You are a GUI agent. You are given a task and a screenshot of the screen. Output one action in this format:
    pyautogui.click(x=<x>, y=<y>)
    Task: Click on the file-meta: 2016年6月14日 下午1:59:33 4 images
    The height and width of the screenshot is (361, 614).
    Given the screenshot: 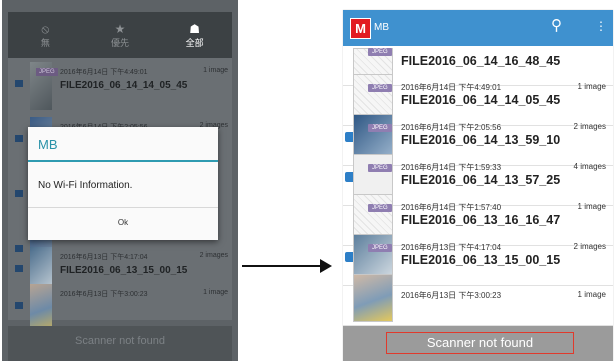 What is the action you would take?
    pyautogui.click(x=503, y=167)
    